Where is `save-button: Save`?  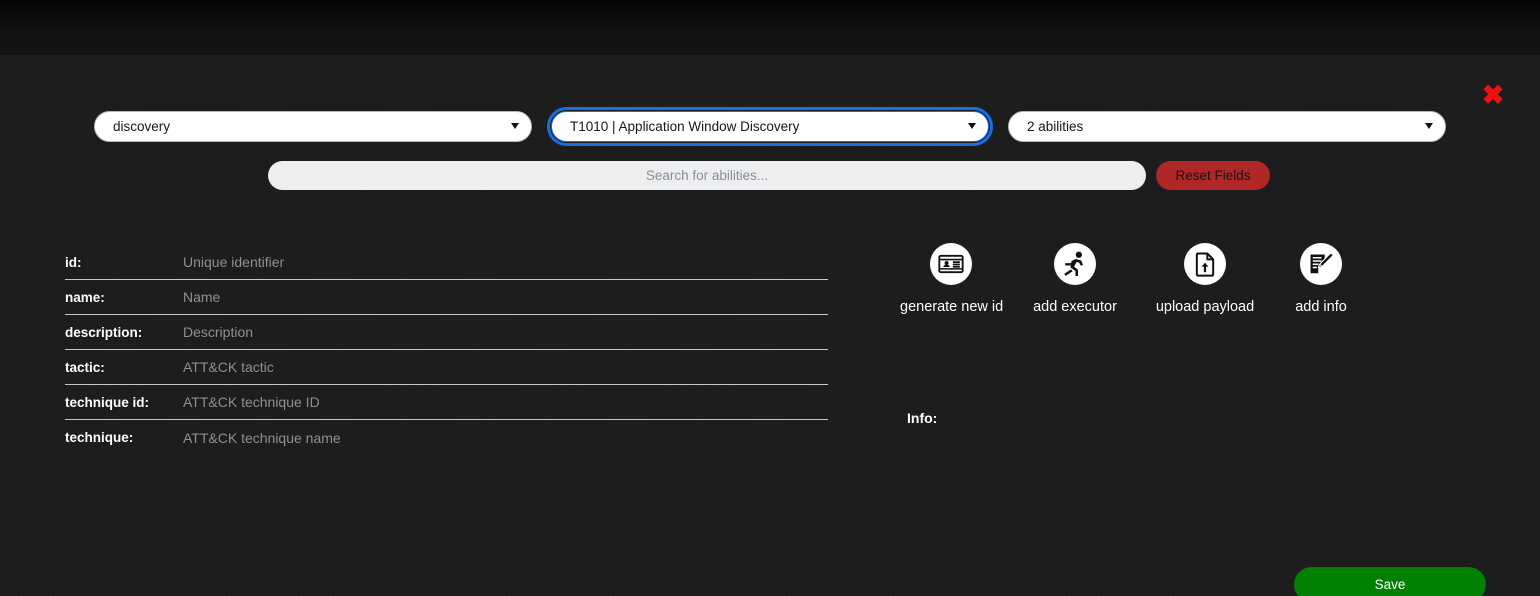 save-button: Save is located at coordinates (1390, 581).